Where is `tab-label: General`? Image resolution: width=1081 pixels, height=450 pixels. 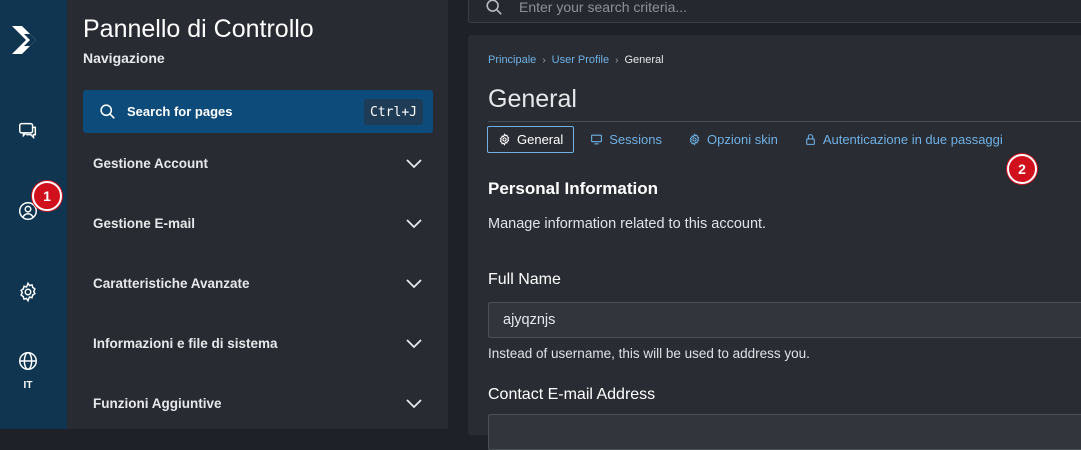
tab-label: General is located at coordinates (540, 139).